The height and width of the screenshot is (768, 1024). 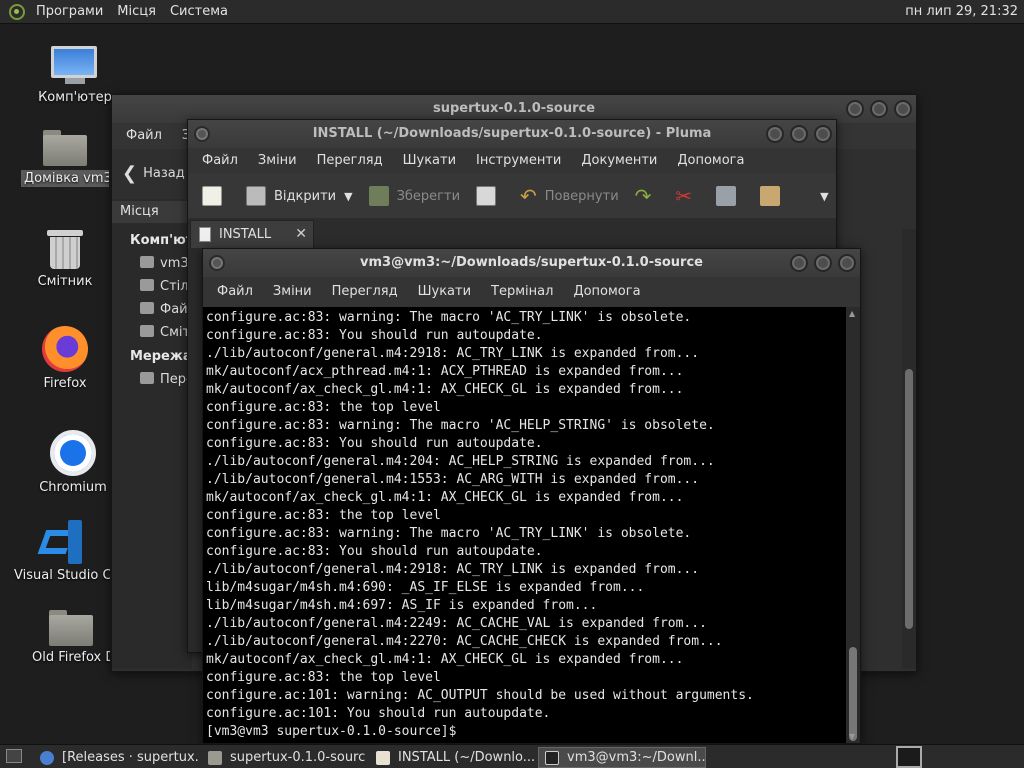 What do you see at coordinates (301, 234) in the screenshot?
I see `close-tab-icon: ✕` at bounding box center [301, 234].